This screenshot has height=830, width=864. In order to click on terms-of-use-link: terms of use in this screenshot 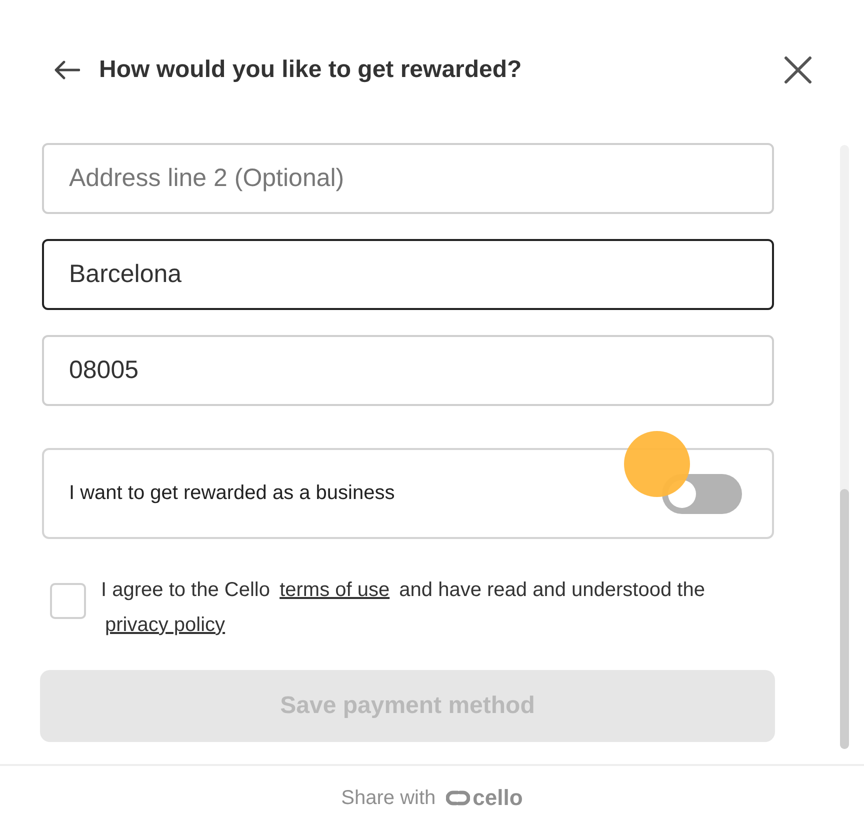, I will do `click(335, 590)`.